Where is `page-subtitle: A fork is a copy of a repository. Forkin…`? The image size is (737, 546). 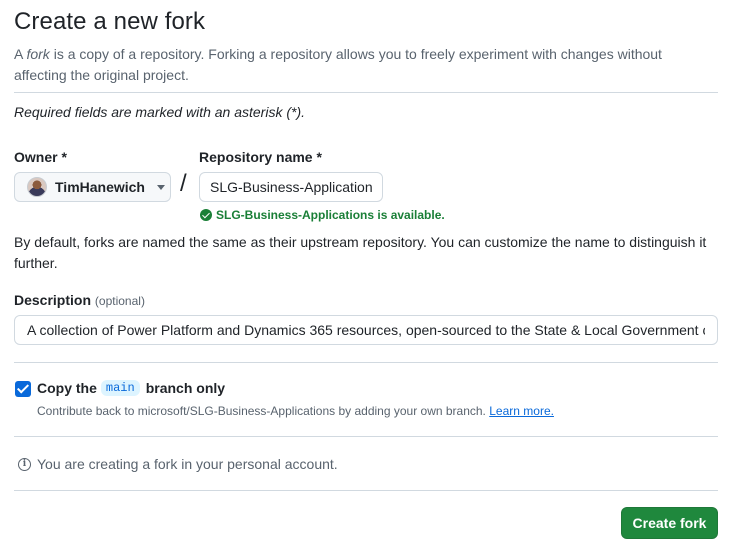
page-subtitle: A fork is a copy of a repository. Forkin… is located at coordinates (364, 65).